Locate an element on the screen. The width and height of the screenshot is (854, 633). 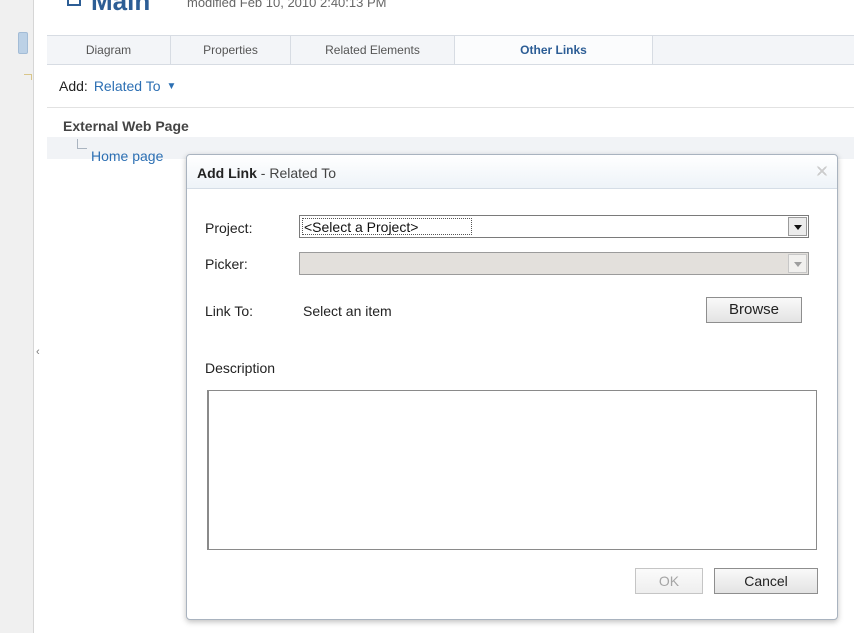
page-title: Main is located at coordinates (120, 6).